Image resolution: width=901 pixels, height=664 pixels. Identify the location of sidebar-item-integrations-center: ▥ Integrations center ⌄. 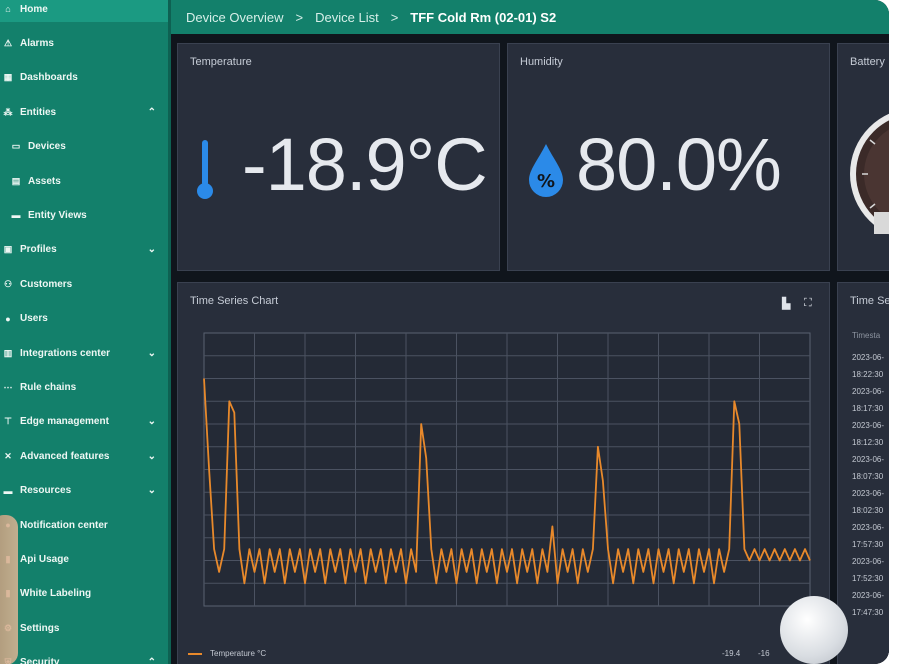
(85, 353).